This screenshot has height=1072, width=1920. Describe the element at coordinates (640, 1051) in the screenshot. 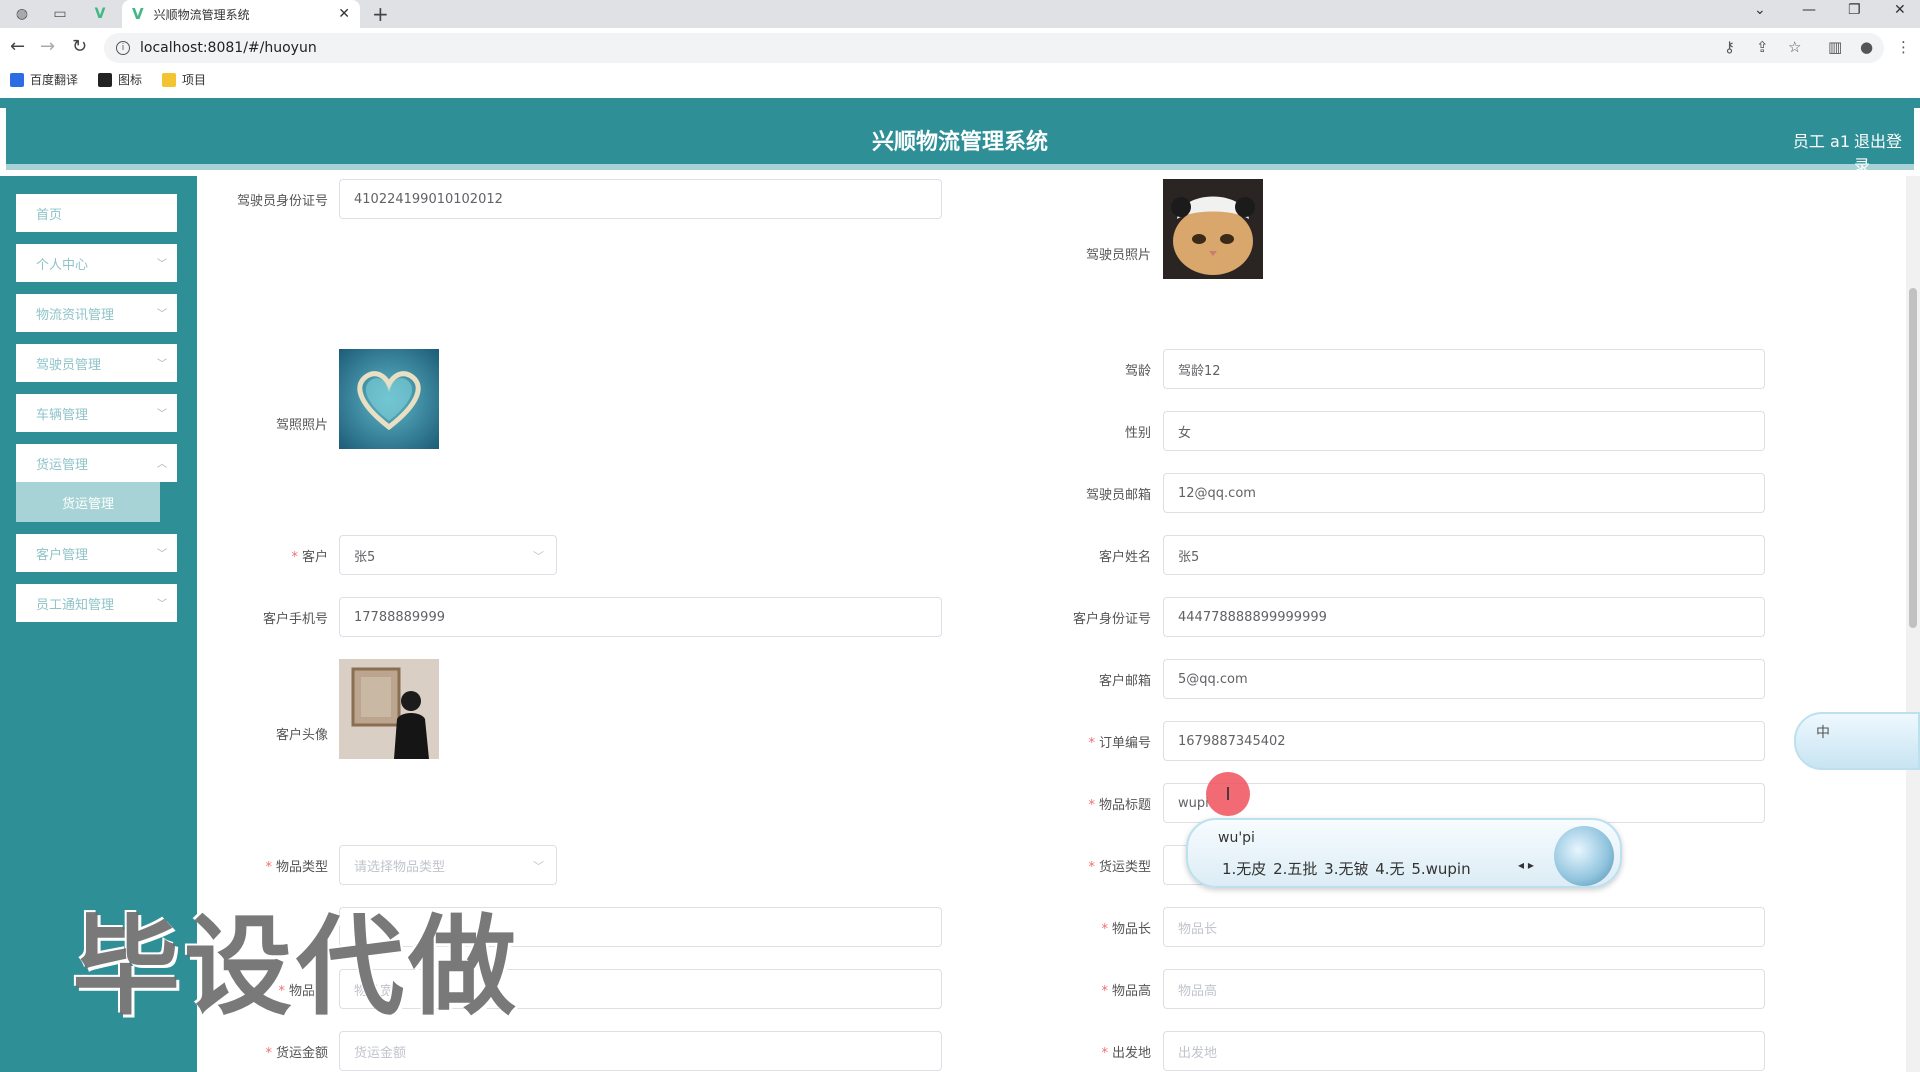

I see `freight-amount-input: 货运金额` at that location.